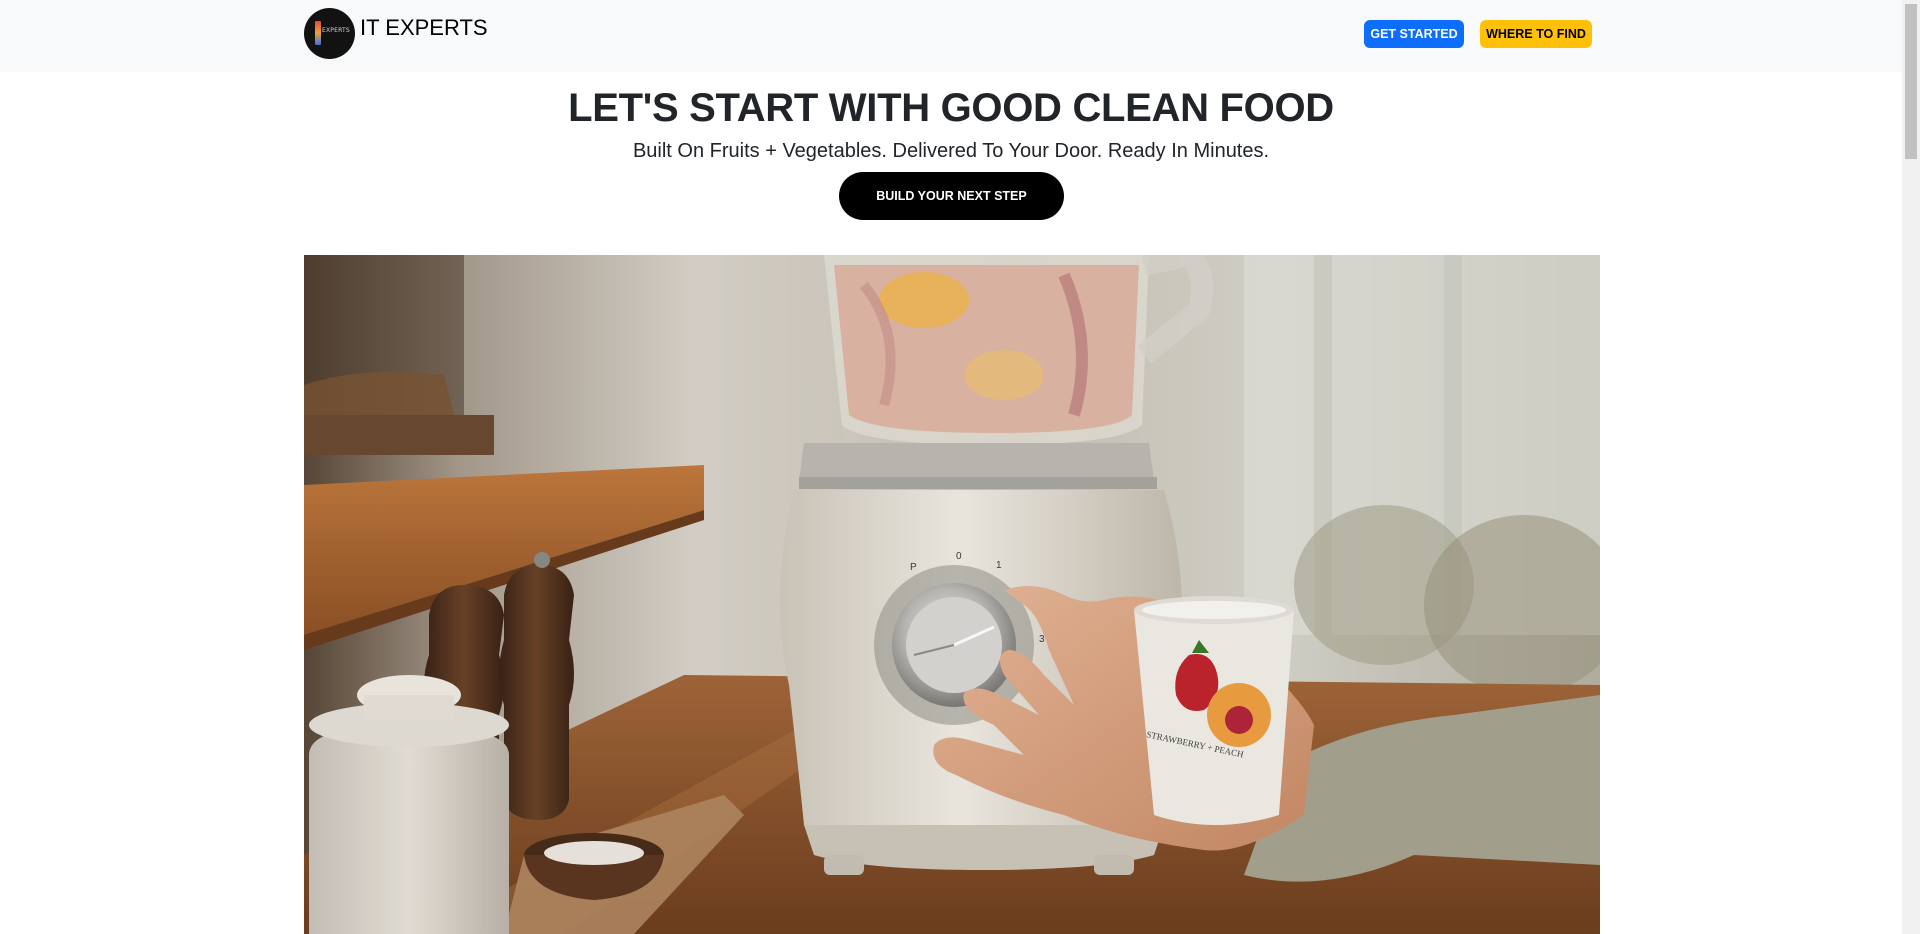 This screenshot has width=1920, height=934. I want to click on logo-text: EXPERTS, so click(336, 30).